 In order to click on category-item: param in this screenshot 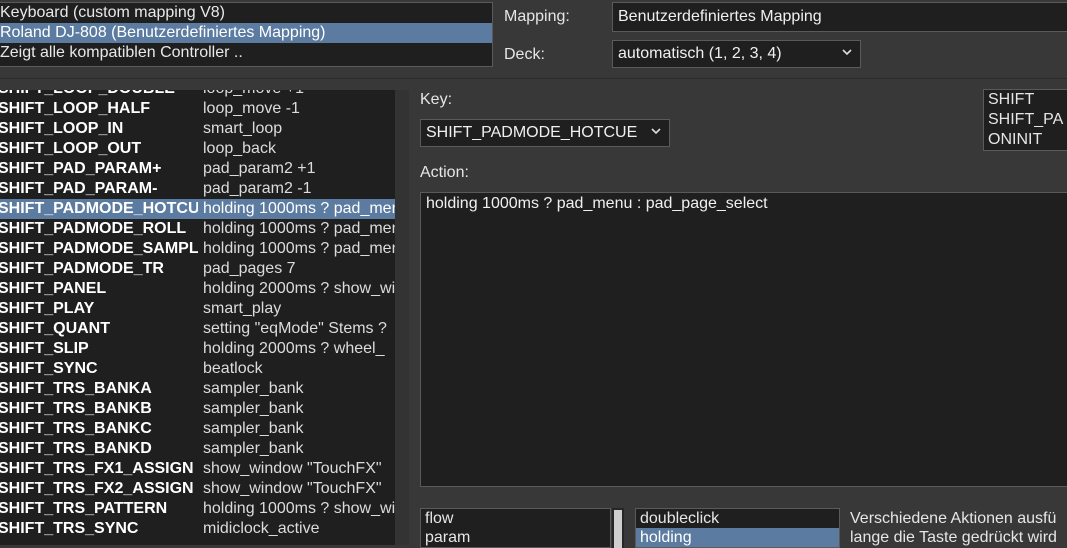, I will do `click(515, 537)`.